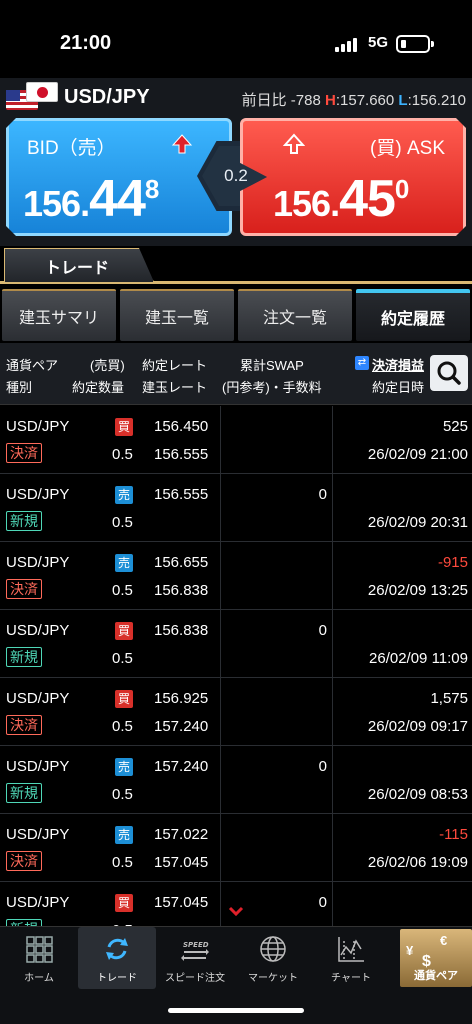  Describe the element at coordinates (273, 978) in the screenshot. I see `nav-market-label: マーケット` at that location.